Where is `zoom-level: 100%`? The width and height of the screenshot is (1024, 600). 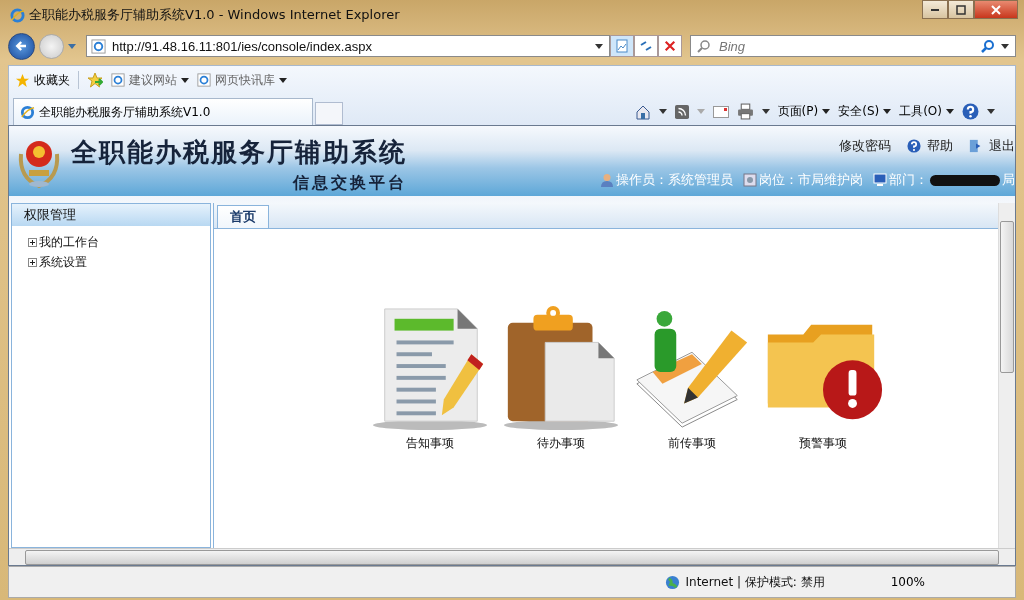
zoom-level: 100% is located at coordinates (907, 582).